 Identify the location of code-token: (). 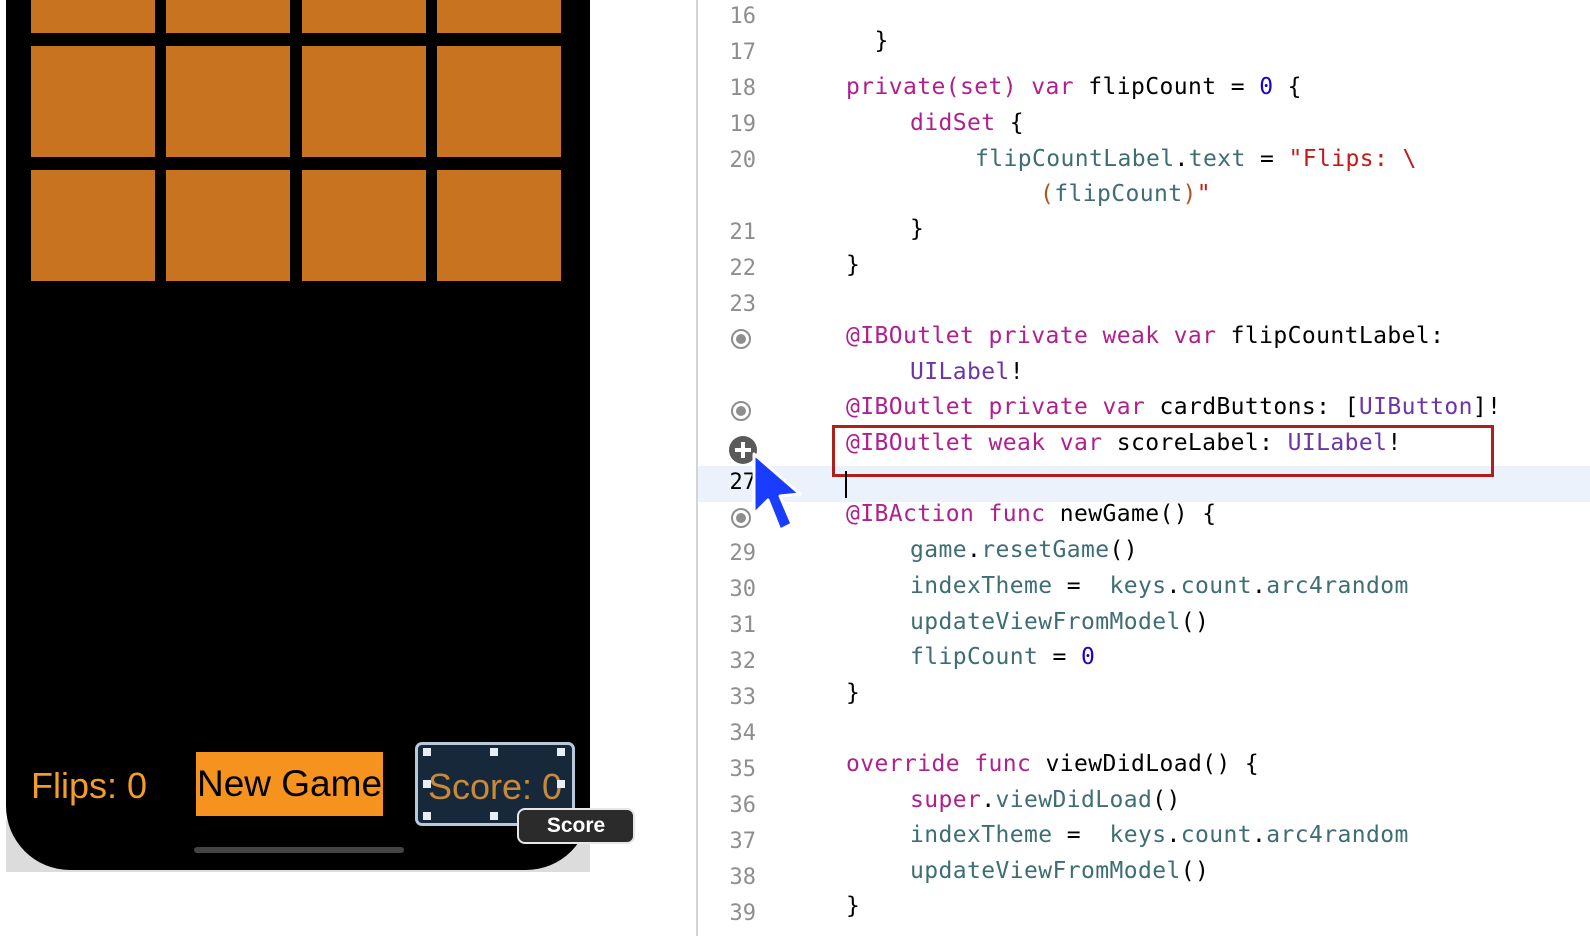
(1166, 800).